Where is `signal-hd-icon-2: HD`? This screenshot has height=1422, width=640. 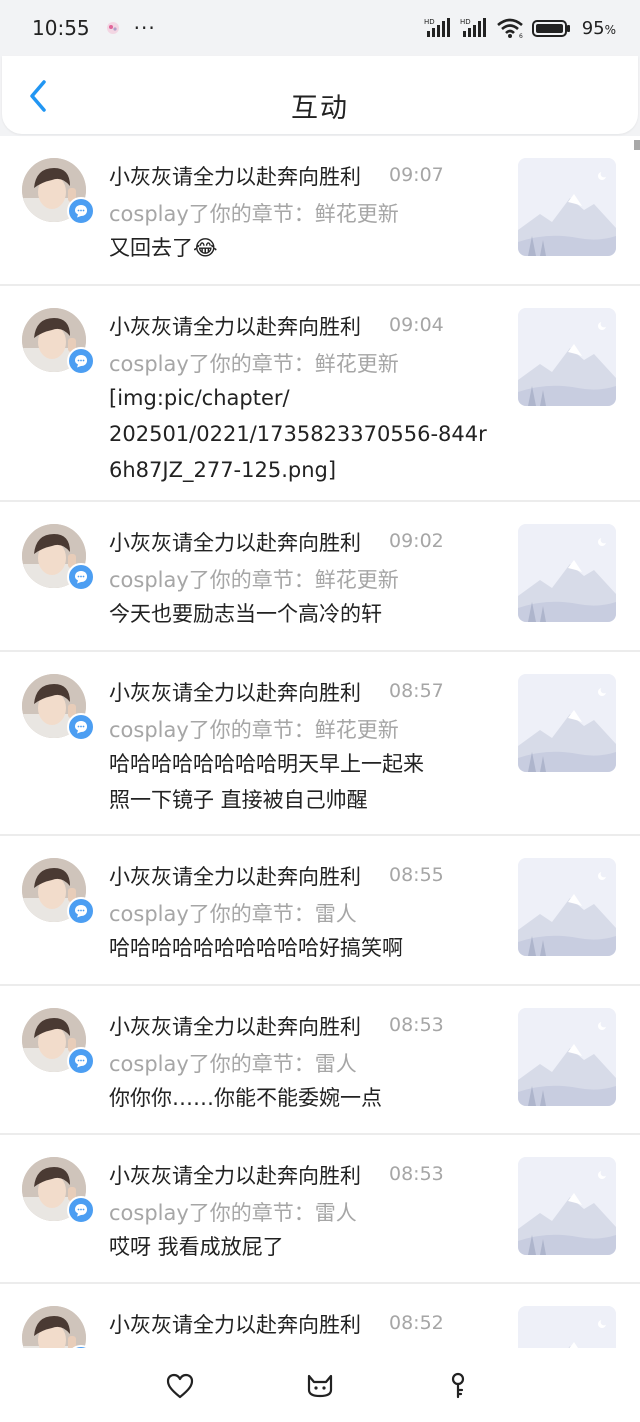
signal-hd-icon-2: HD is located at coordinates (475, 28).